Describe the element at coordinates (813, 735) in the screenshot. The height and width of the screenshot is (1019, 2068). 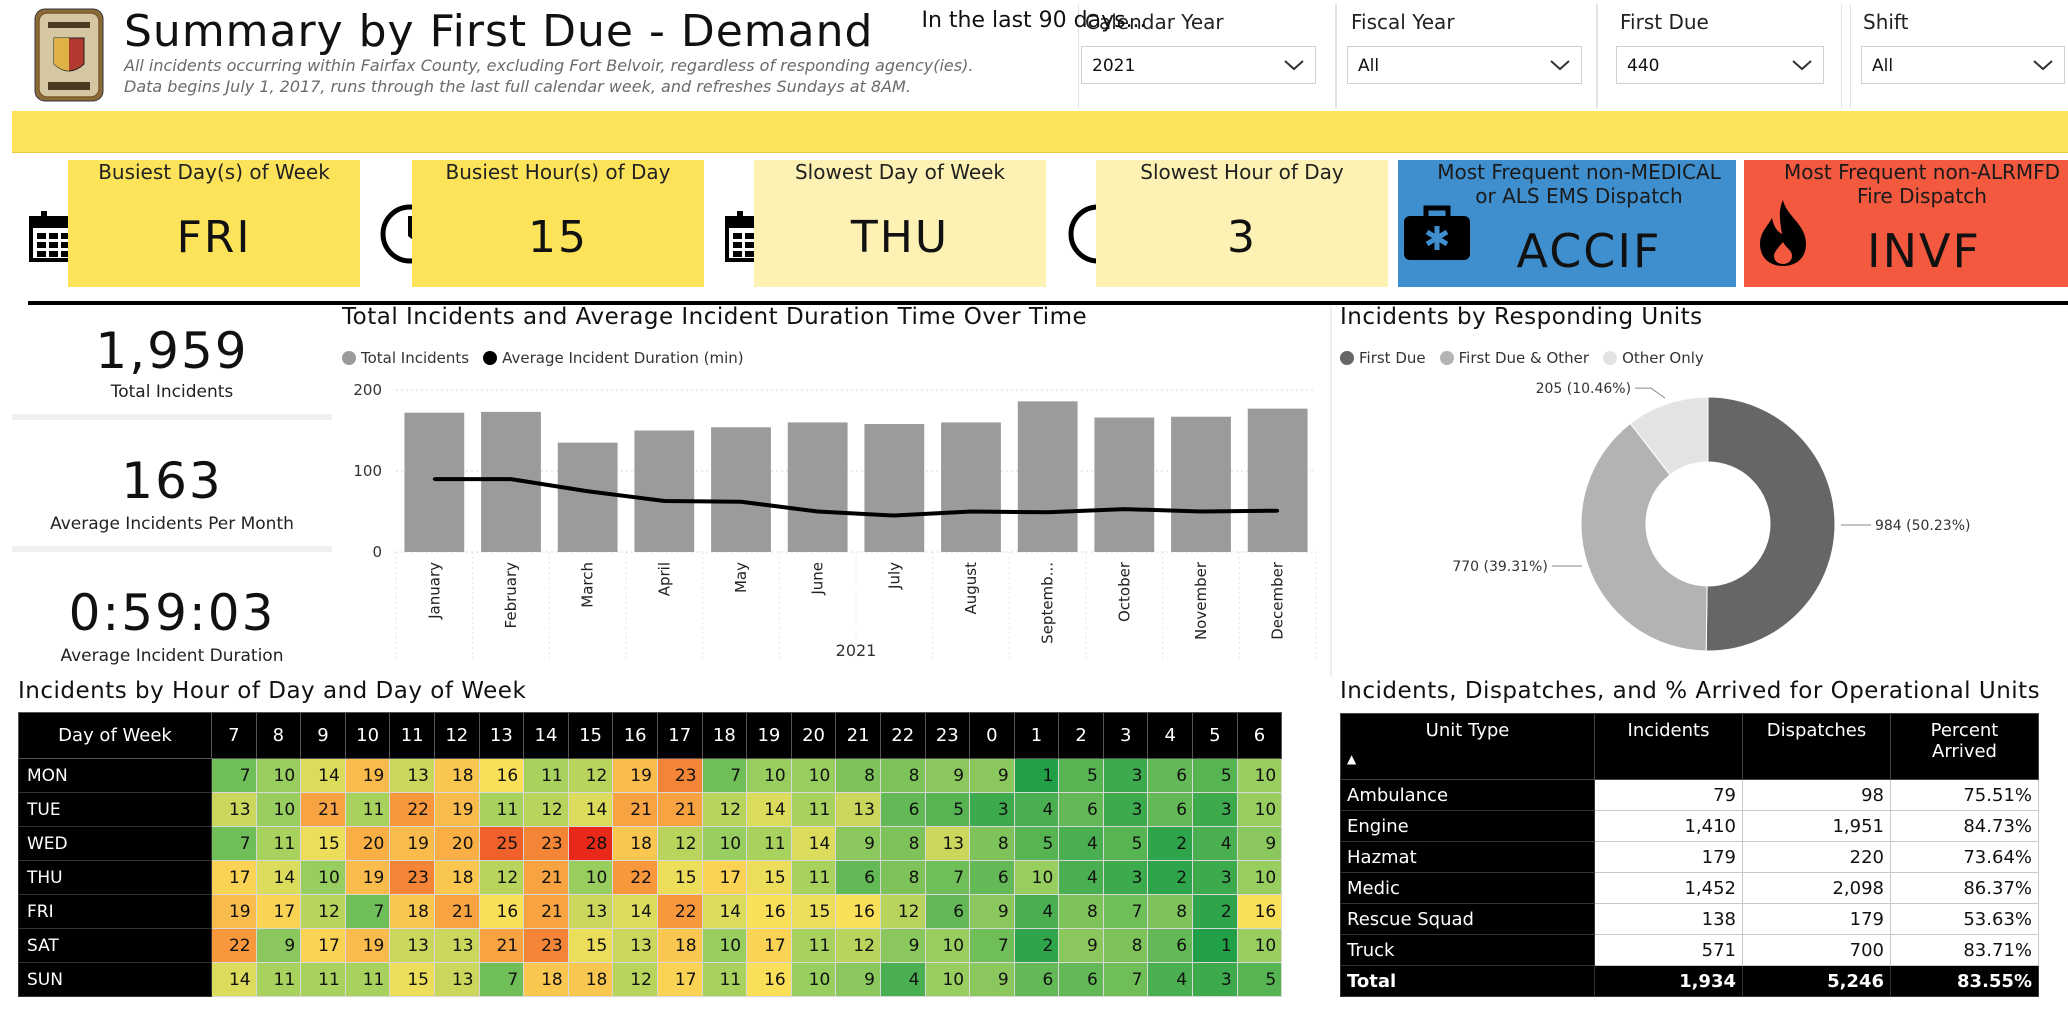
I see `heatmap-hour-header: 20` at that location.